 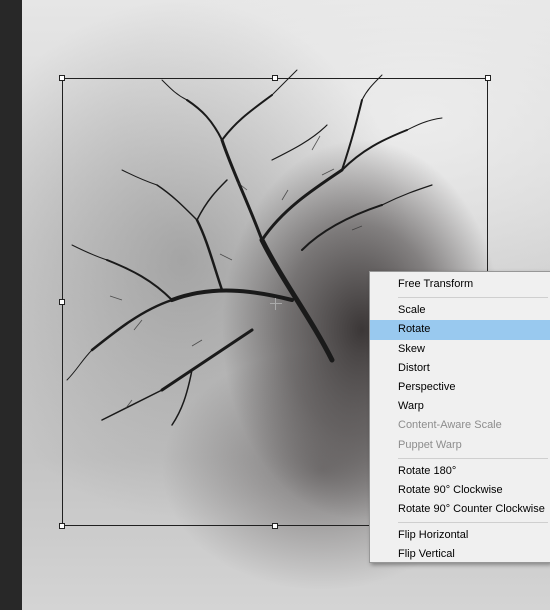 I want to click on transform-handle-top-center, so click(x=275, y=78).